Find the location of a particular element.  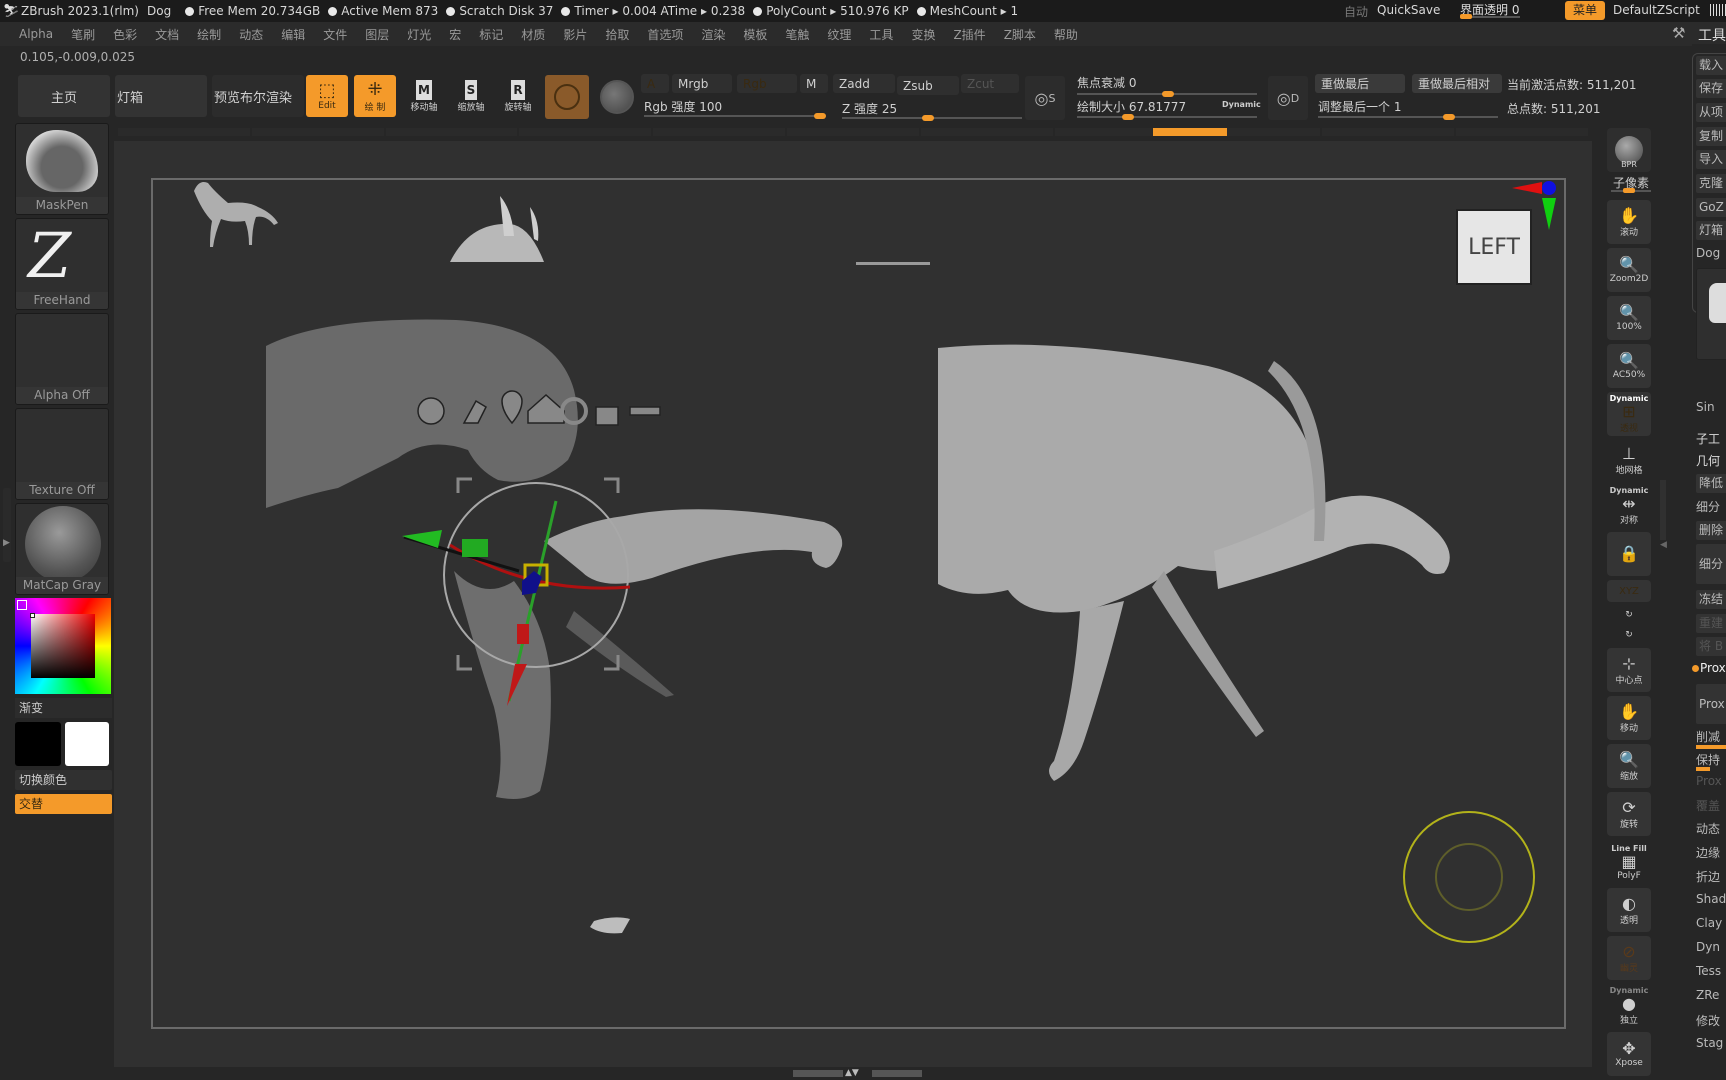

gradient-toggle: 渐变 is located at coordinates (63, 708).